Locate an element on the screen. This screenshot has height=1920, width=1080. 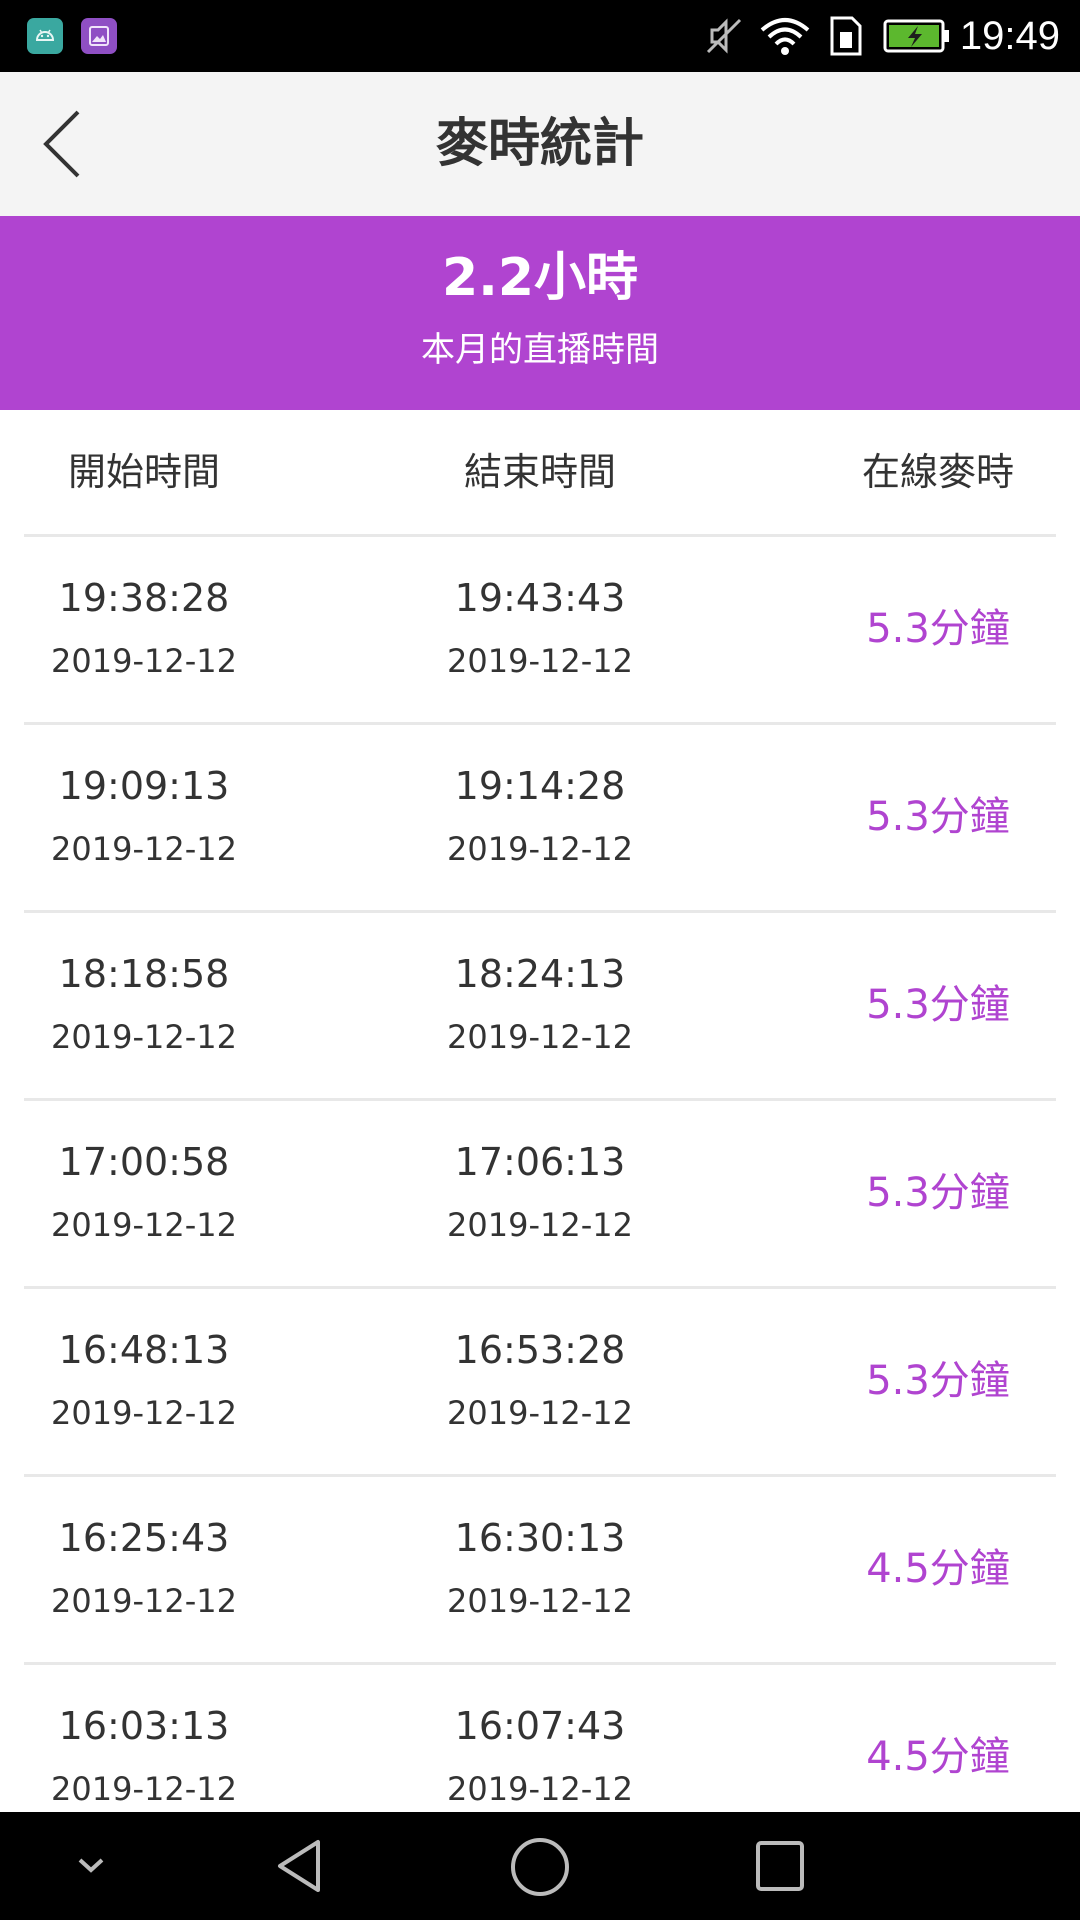
start-time: 17:00:58 is located at coordinates (144, 1162).